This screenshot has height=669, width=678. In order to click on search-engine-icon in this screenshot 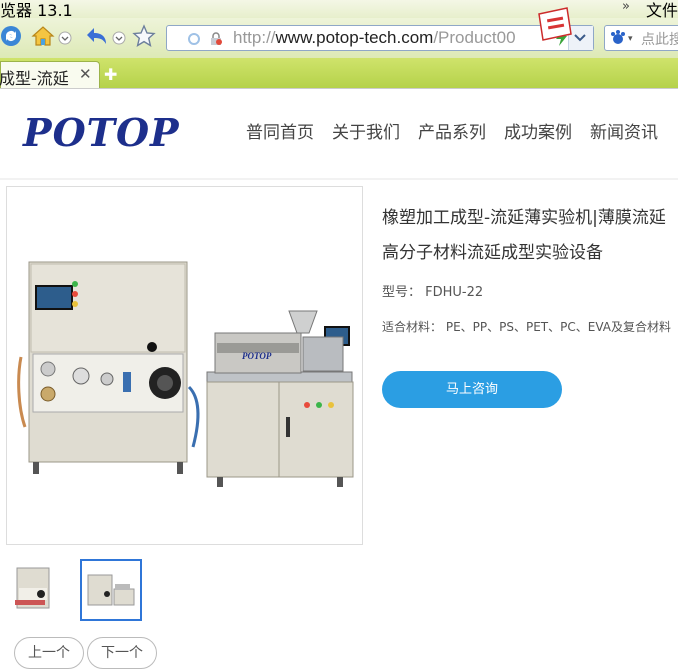, I will do `click(618, 40)`.